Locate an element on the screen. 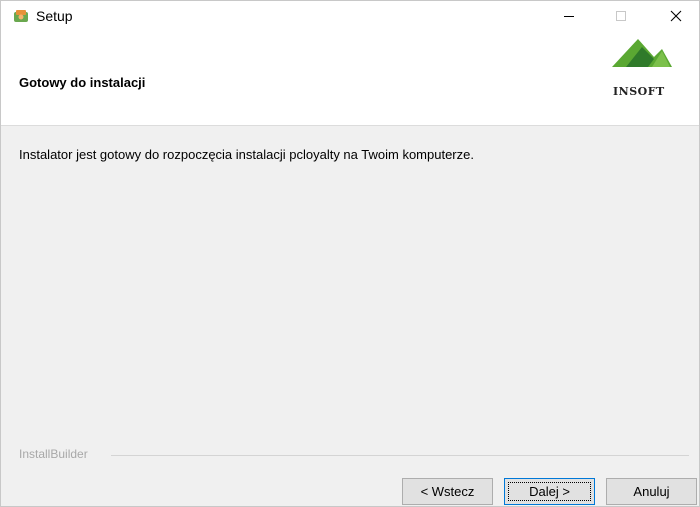 Image resolution: width=700 pixels, height=507 pixels. back-button-label: < Wstecz is located at coordinates (447, 491).